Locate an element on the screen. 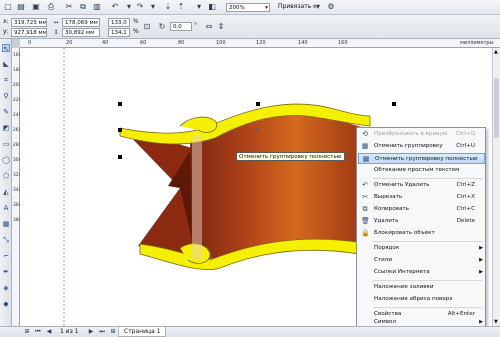 The width and height of the screenshot is (500, 337). crop-tool-icon: ⌗ is located at coordinates (6, 80).